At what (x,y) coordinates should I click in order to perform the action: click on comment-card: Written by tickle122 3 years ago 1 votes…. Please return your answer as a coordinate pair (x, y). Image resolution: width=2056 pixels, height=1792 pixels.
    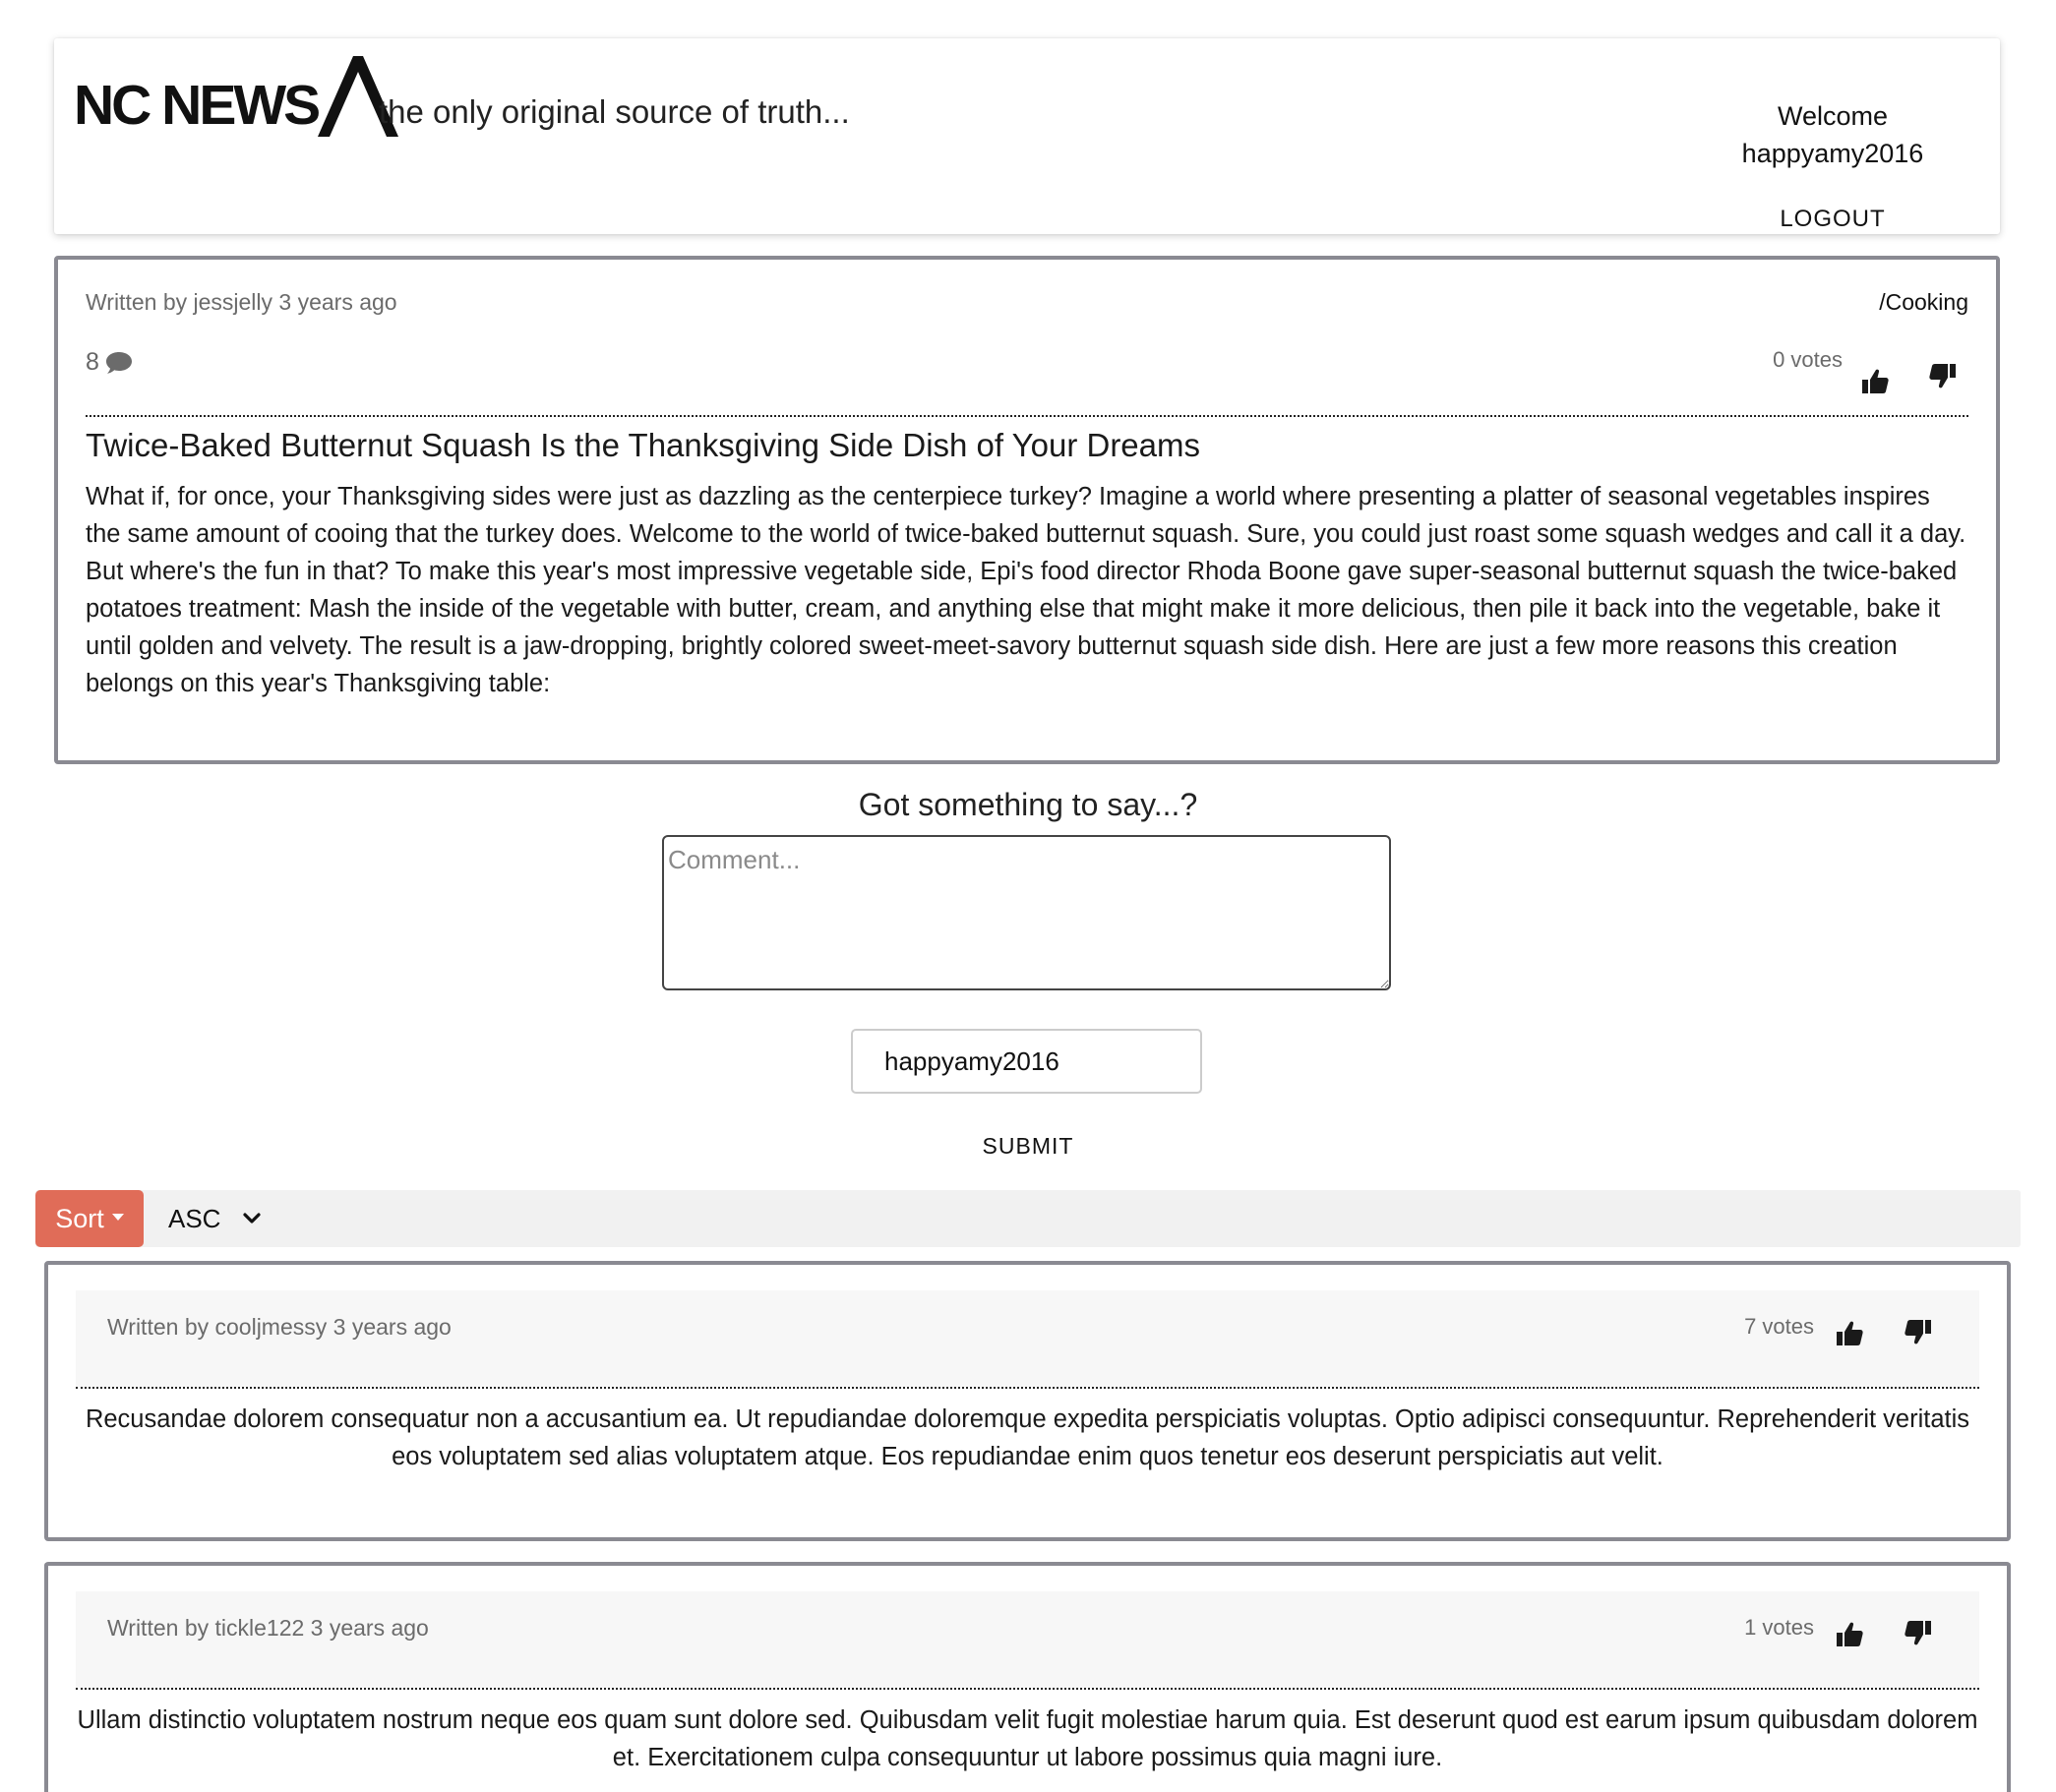
    Looking at the image, I should click on (1027, 1677).